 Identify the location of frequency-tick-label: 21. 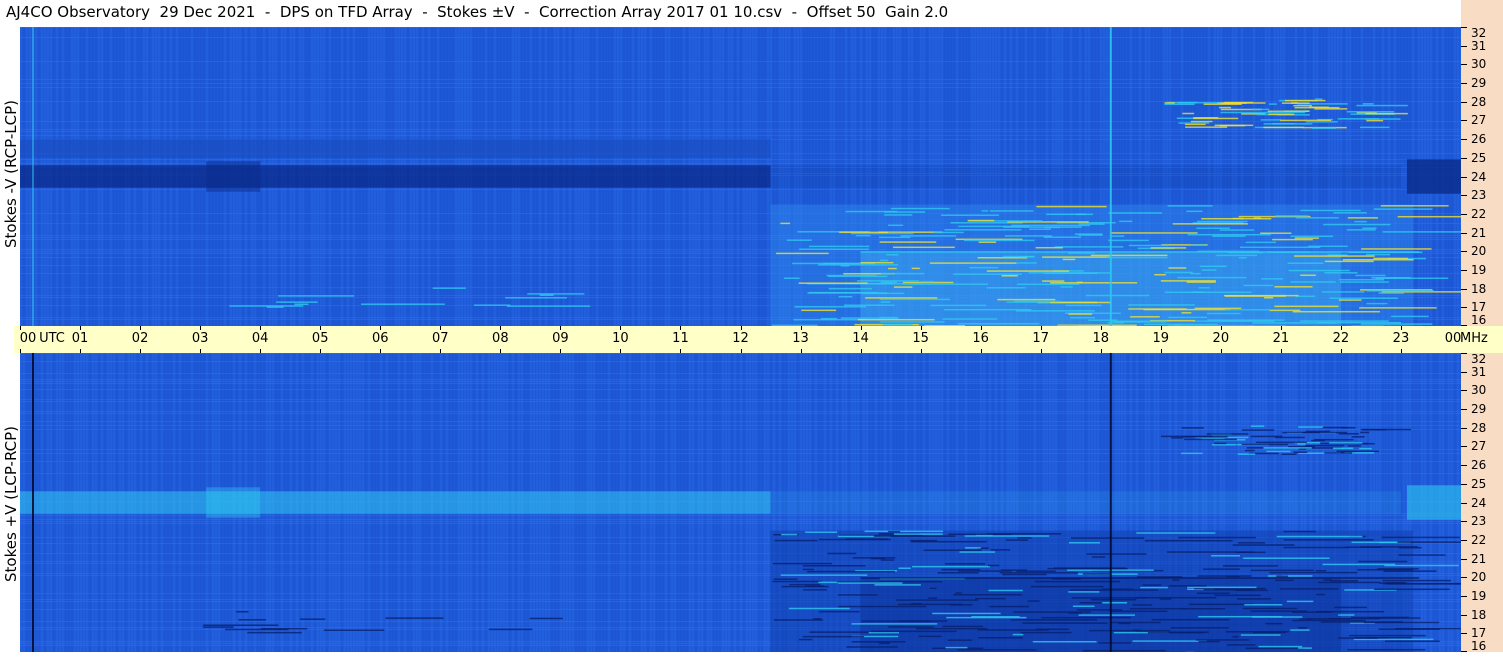
(1479, 558).